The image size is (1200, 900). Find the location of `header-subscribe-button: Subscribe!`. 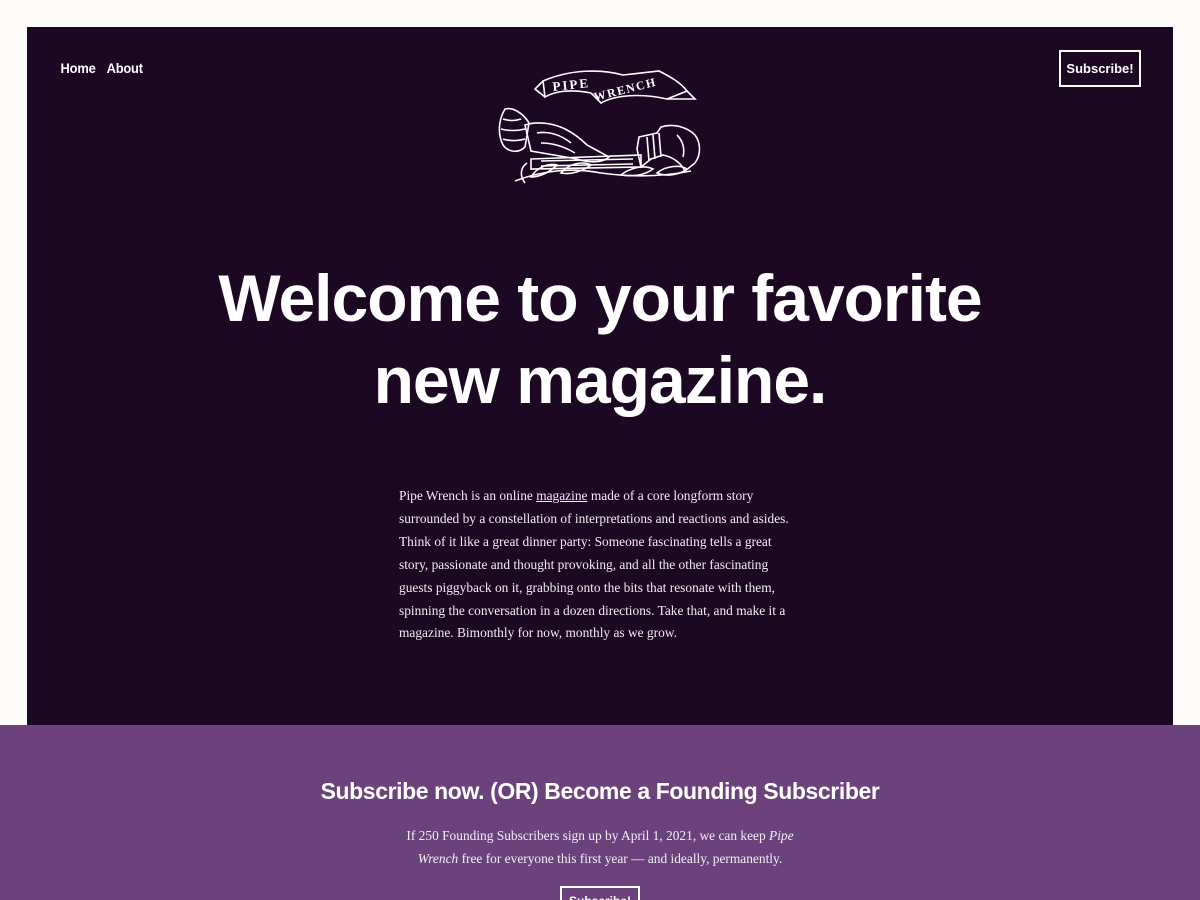

header-subscribe-button: Subscribe! is located at coordinates (1100, 68).